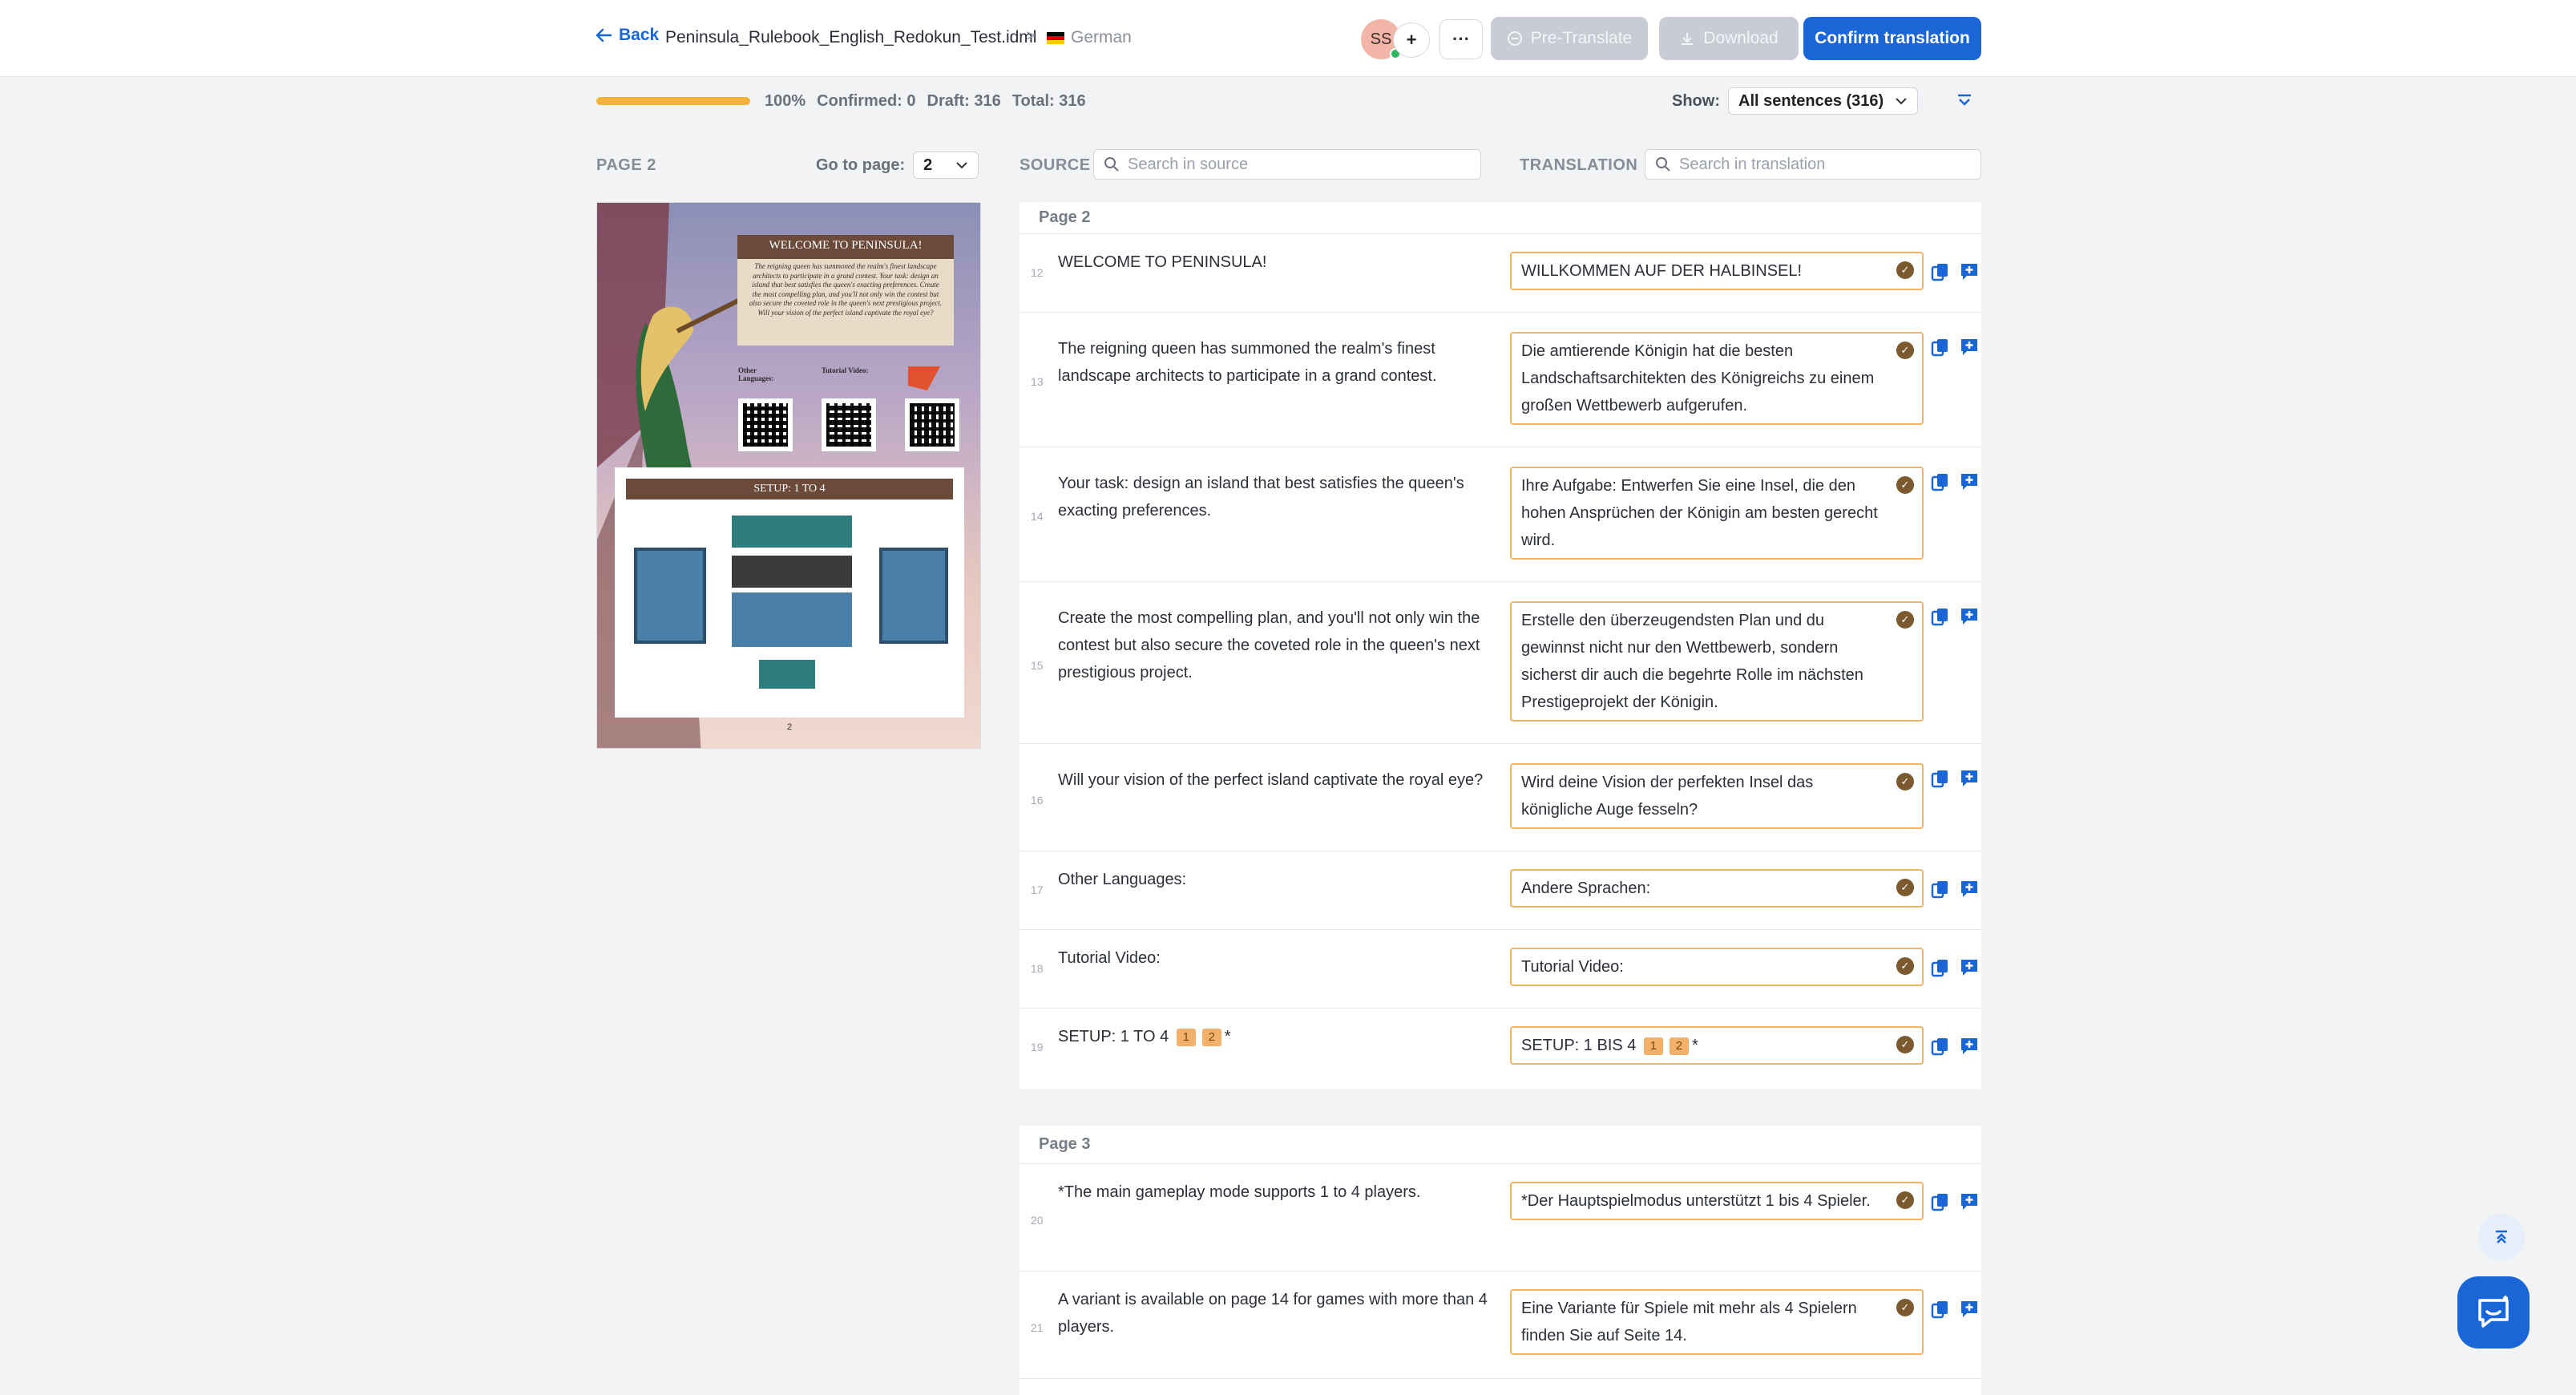 The width and height of the screenshot is (2576, 1395). I want to click on segment-row: 19 SETUP: 1 TO 4 1 2 * SETUP: 1 BIS 4 1 2 * ✓, so click(1500, 1049).